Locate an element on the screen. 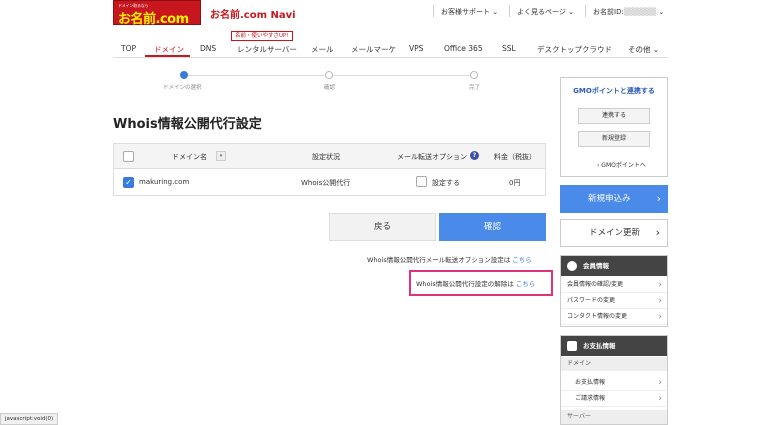 The width and height of the screenshot is (780, 425). payment-section-domain: ドメイン is located at coordinates (614, 364).